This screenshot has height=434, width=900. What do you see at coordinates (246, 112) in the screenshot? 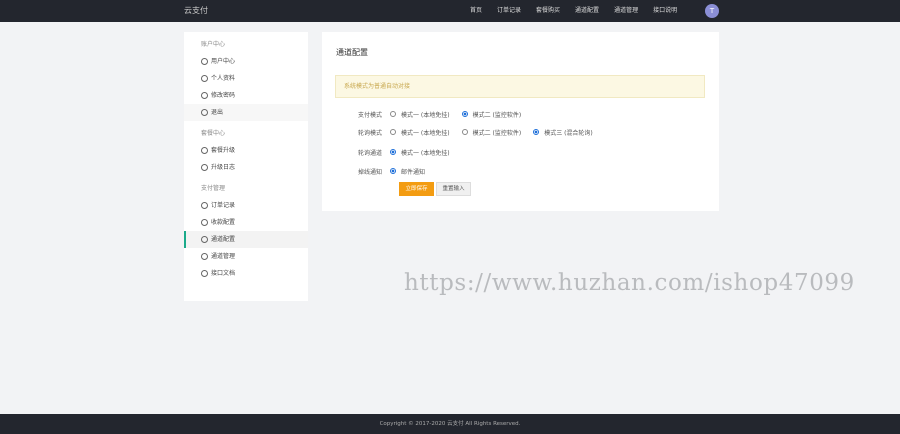
I see `sidebar-item-logout: 退出` at bounding box center [246, 112].